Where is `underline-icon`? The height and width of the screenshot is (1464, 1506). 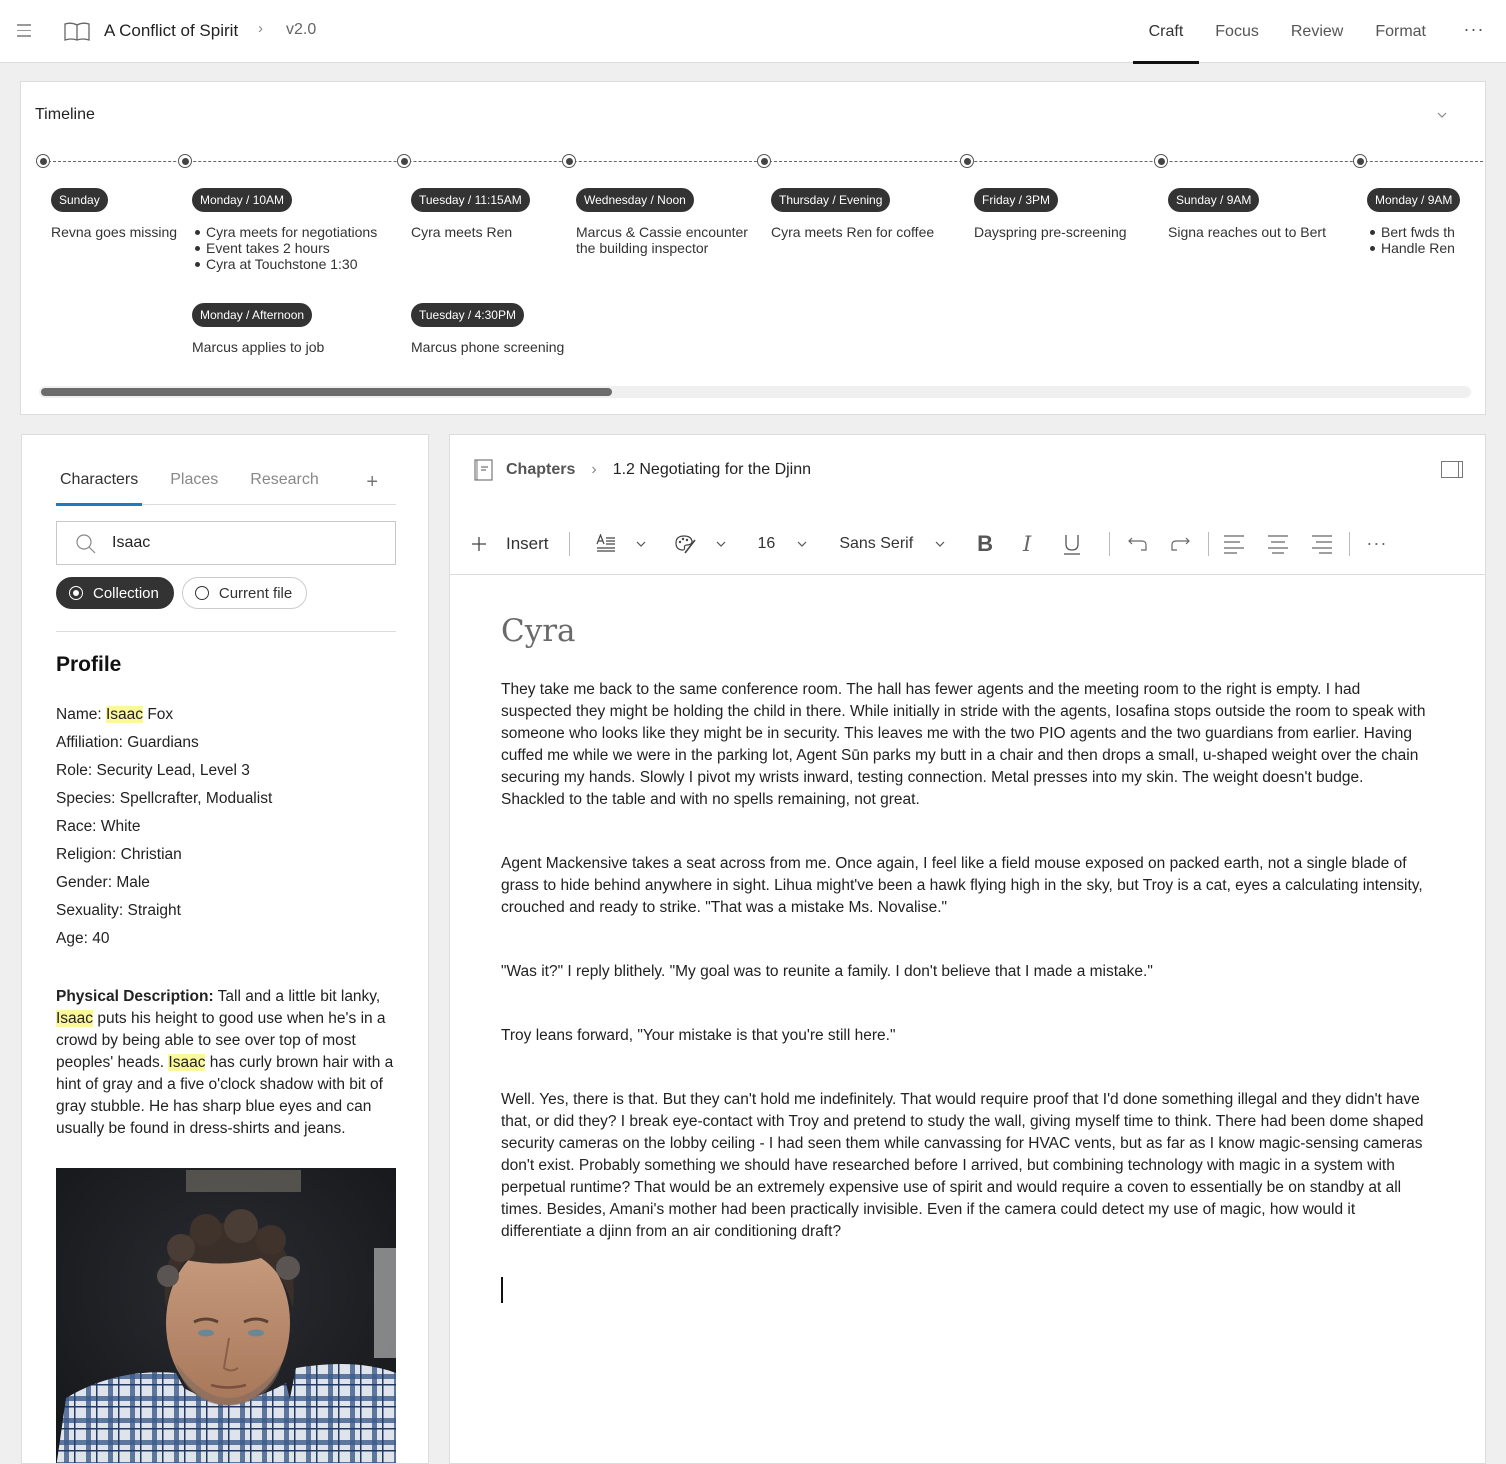
underline-icon is located at coordinates (1072, 544).